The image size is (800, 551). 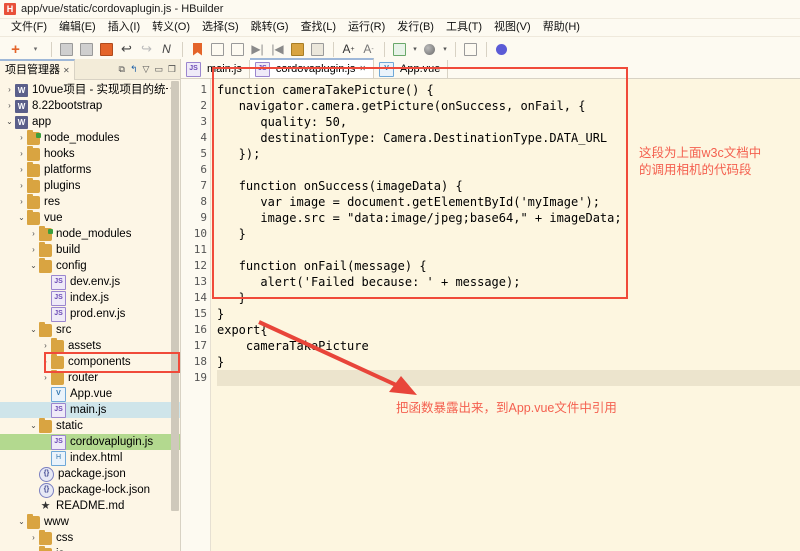 I want to click on tree-item-prod-env-js: JS prod.env.js, so click(x=90, y=314).